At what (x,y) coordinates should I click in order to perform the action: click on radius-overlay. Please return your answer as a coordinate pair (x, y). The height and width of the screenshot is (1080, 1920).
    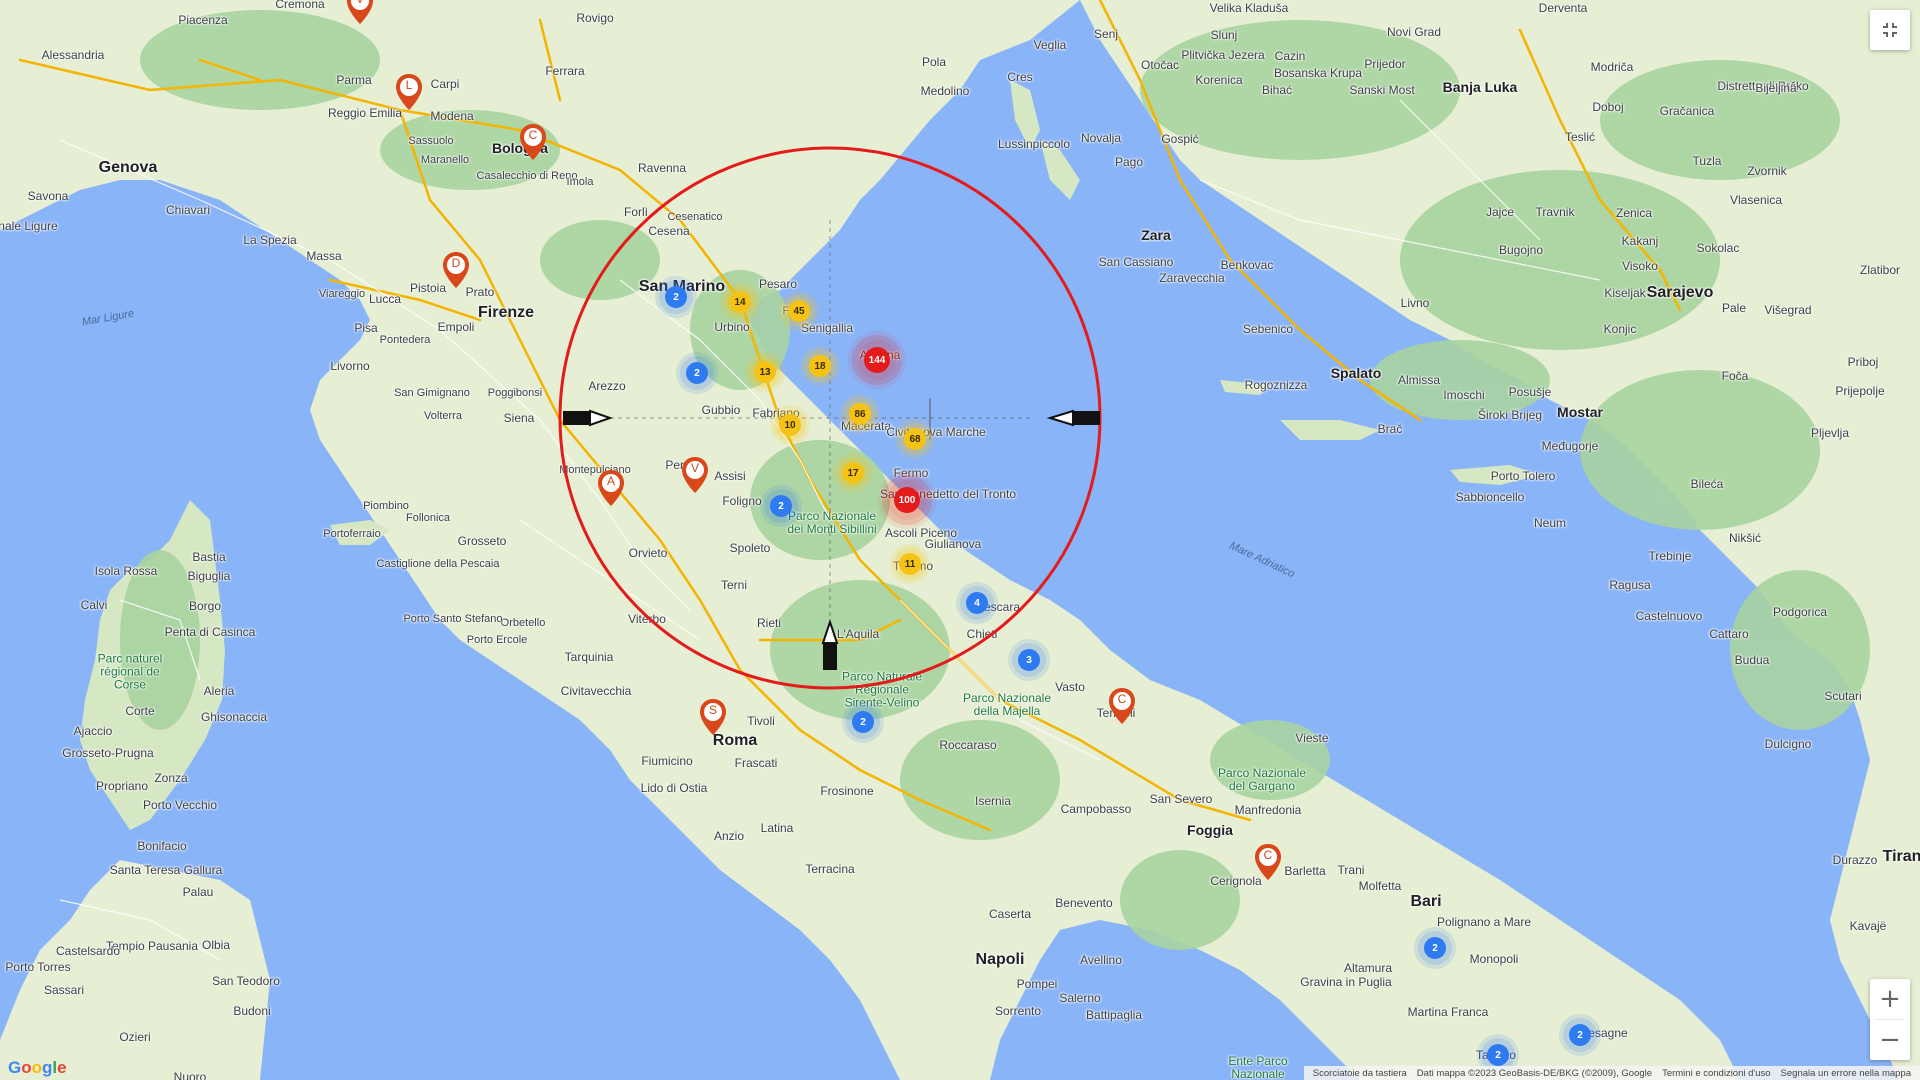
    Looking at the image, I should click on (830, 418).